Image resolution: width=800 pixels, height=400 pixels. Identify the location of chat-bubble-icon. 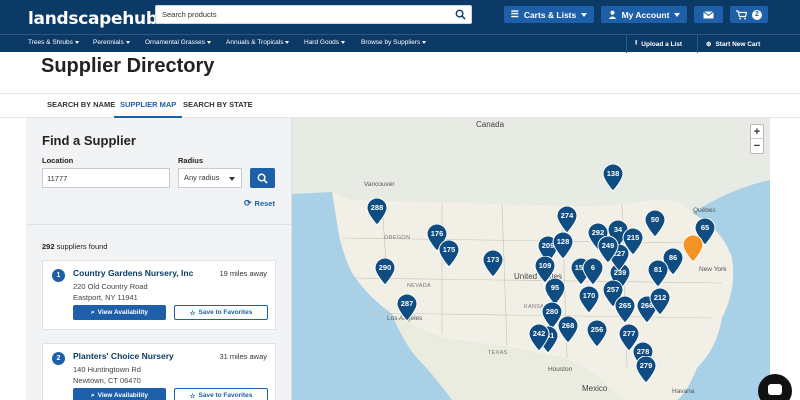
(775, 389).